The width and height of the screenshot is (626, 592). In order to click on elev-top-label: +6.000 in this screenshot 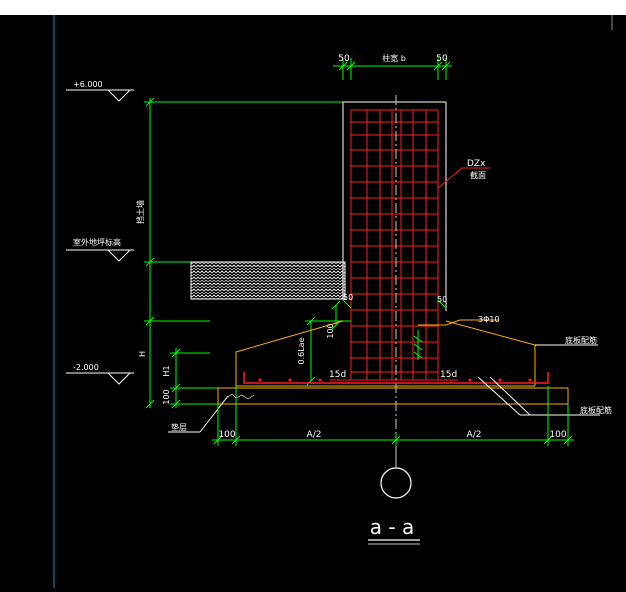, I will do `click(88, 84)`.